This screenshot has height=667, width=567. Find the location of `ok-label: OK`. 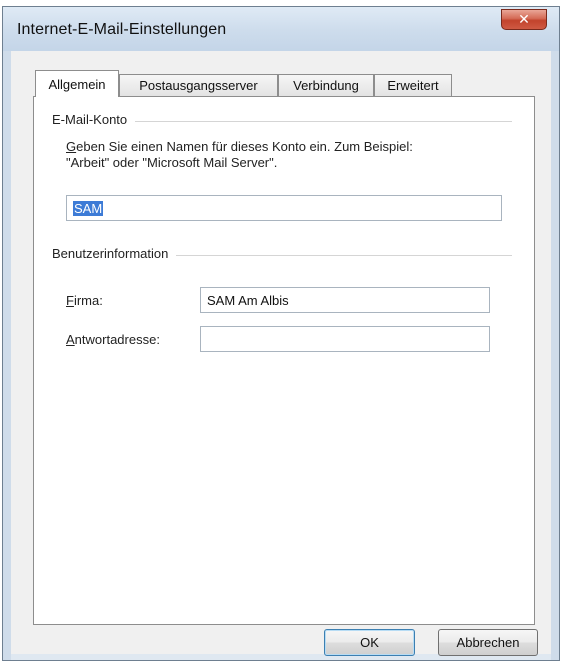

ok-label: OK is located at coordinates (369, 642).